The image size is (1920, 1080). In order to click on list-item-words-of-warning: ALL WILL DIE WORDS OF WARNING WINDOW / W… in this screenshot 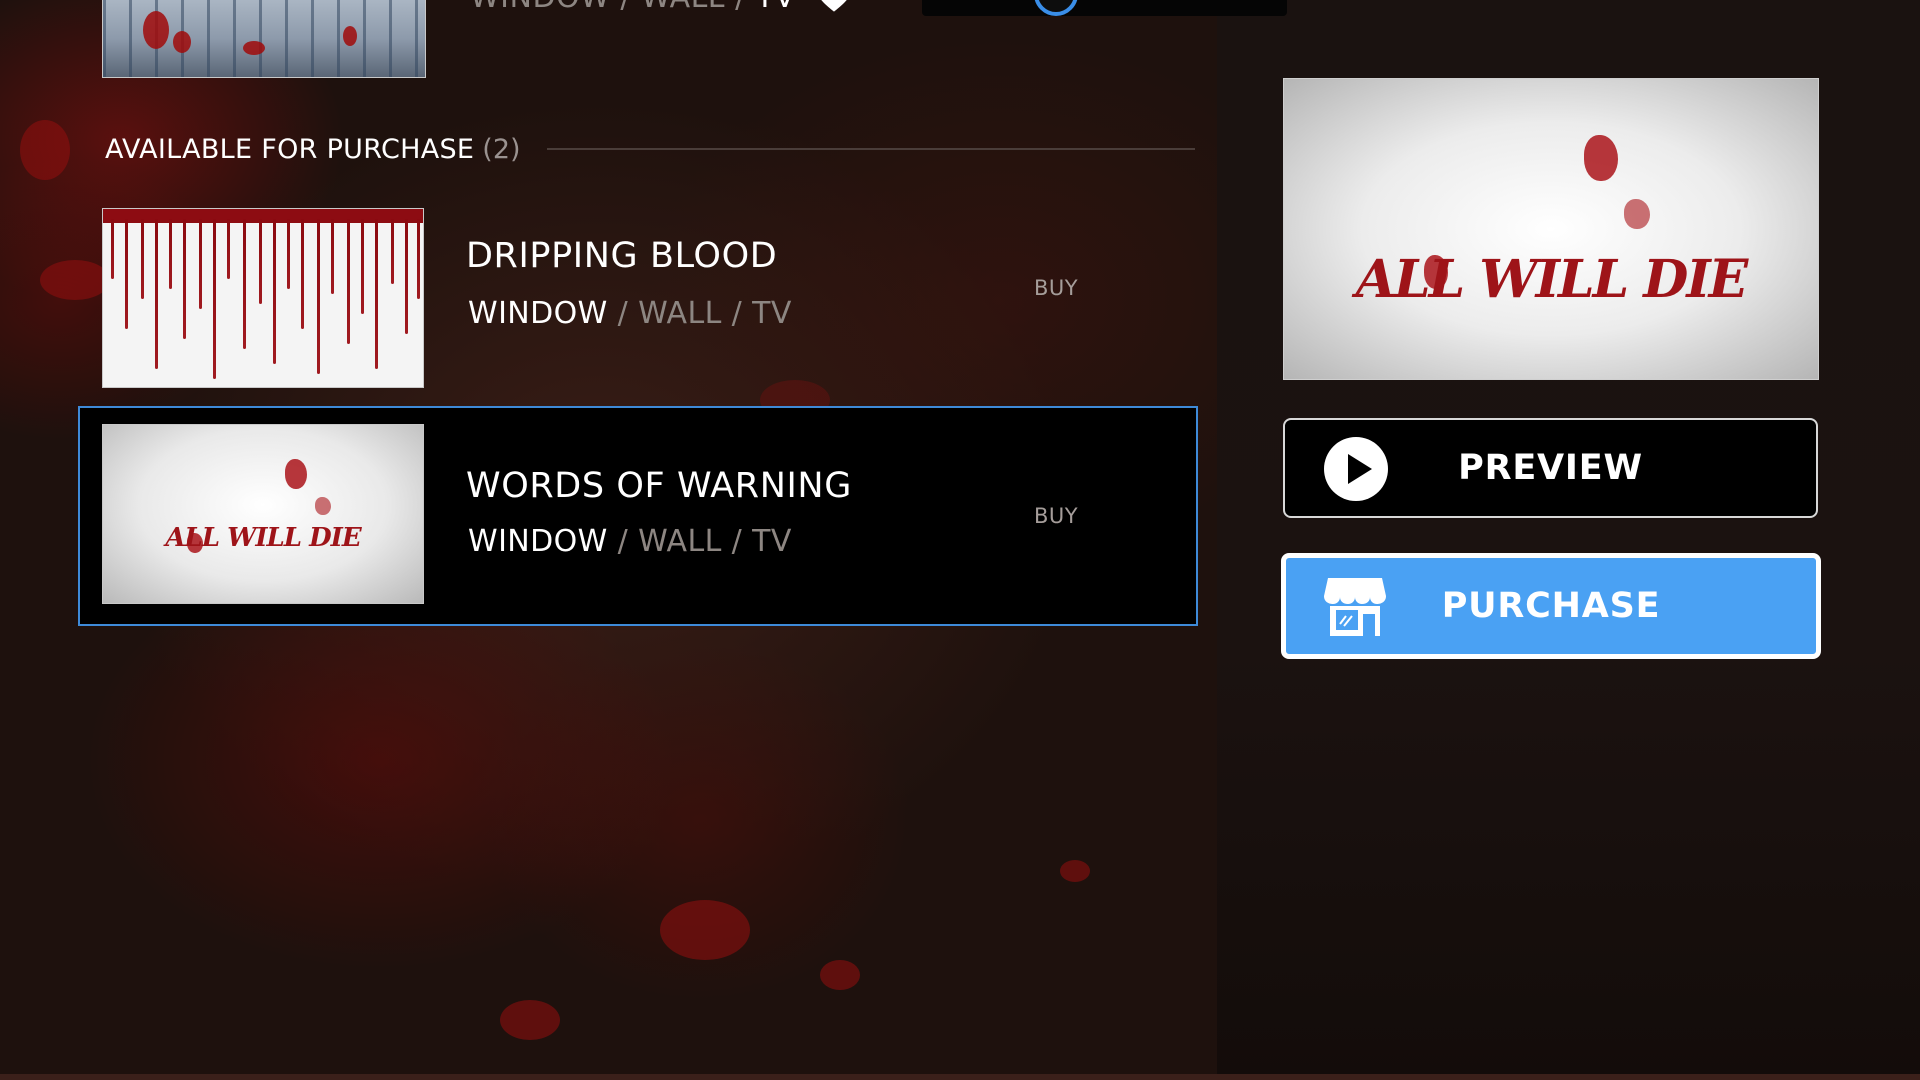, I will do `click(638, 516)`.